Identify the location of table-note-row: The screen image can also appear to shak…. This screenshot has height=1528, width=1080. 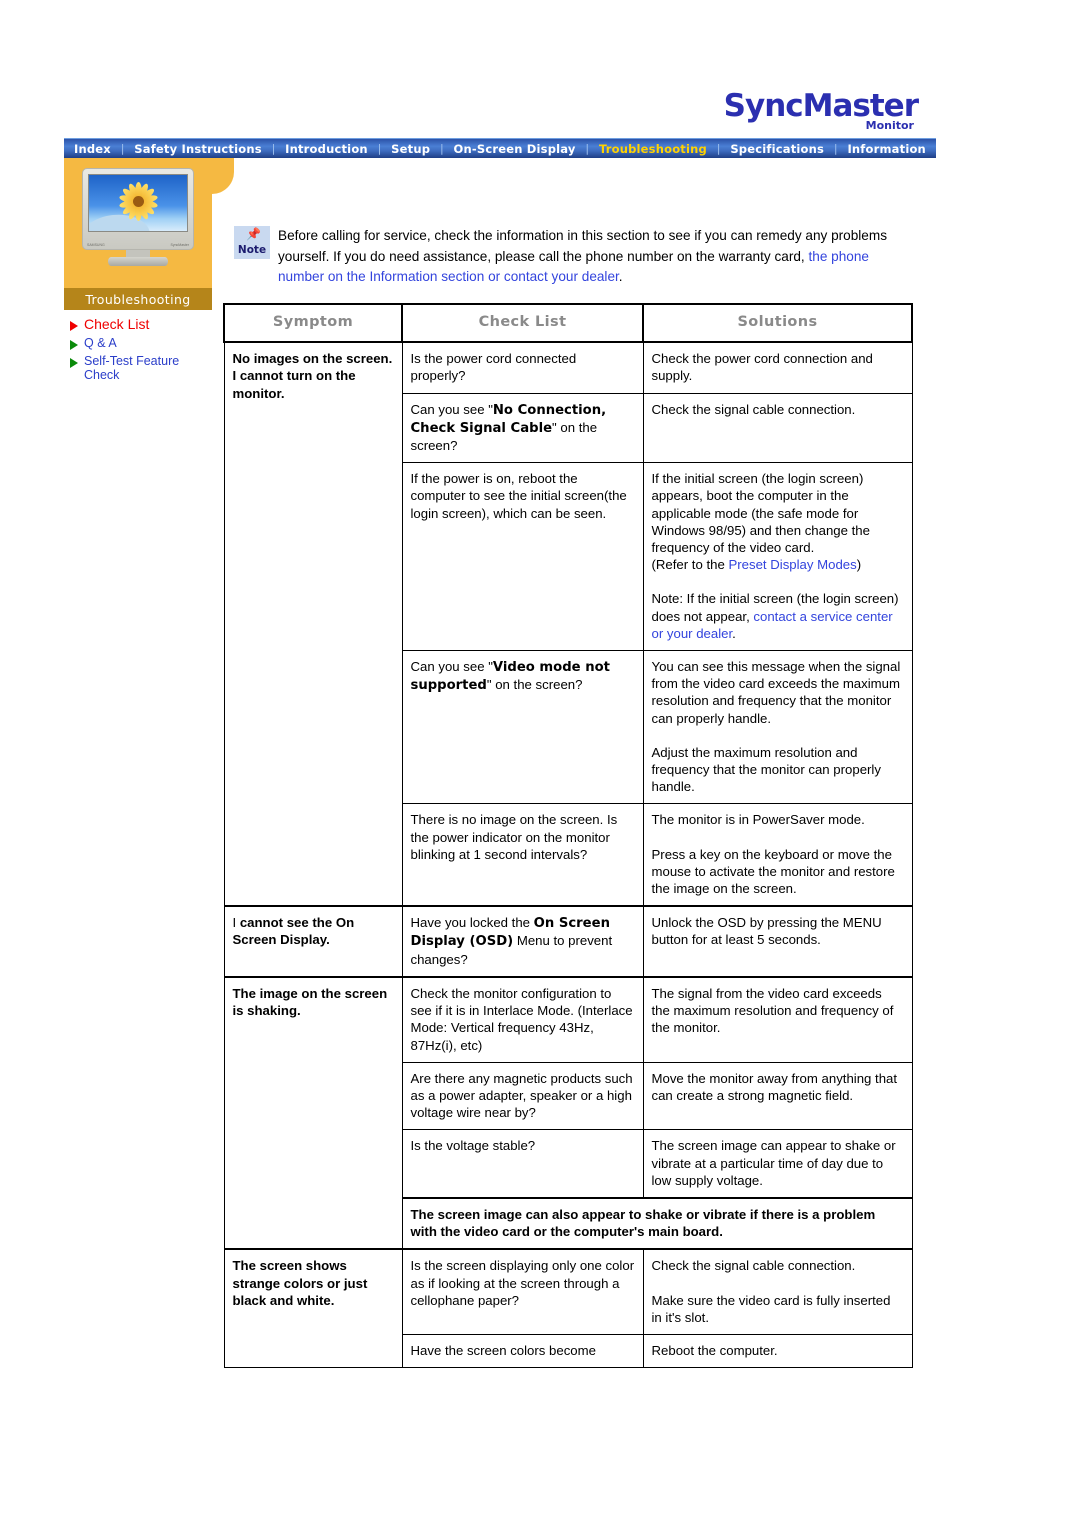
(657, 1223).